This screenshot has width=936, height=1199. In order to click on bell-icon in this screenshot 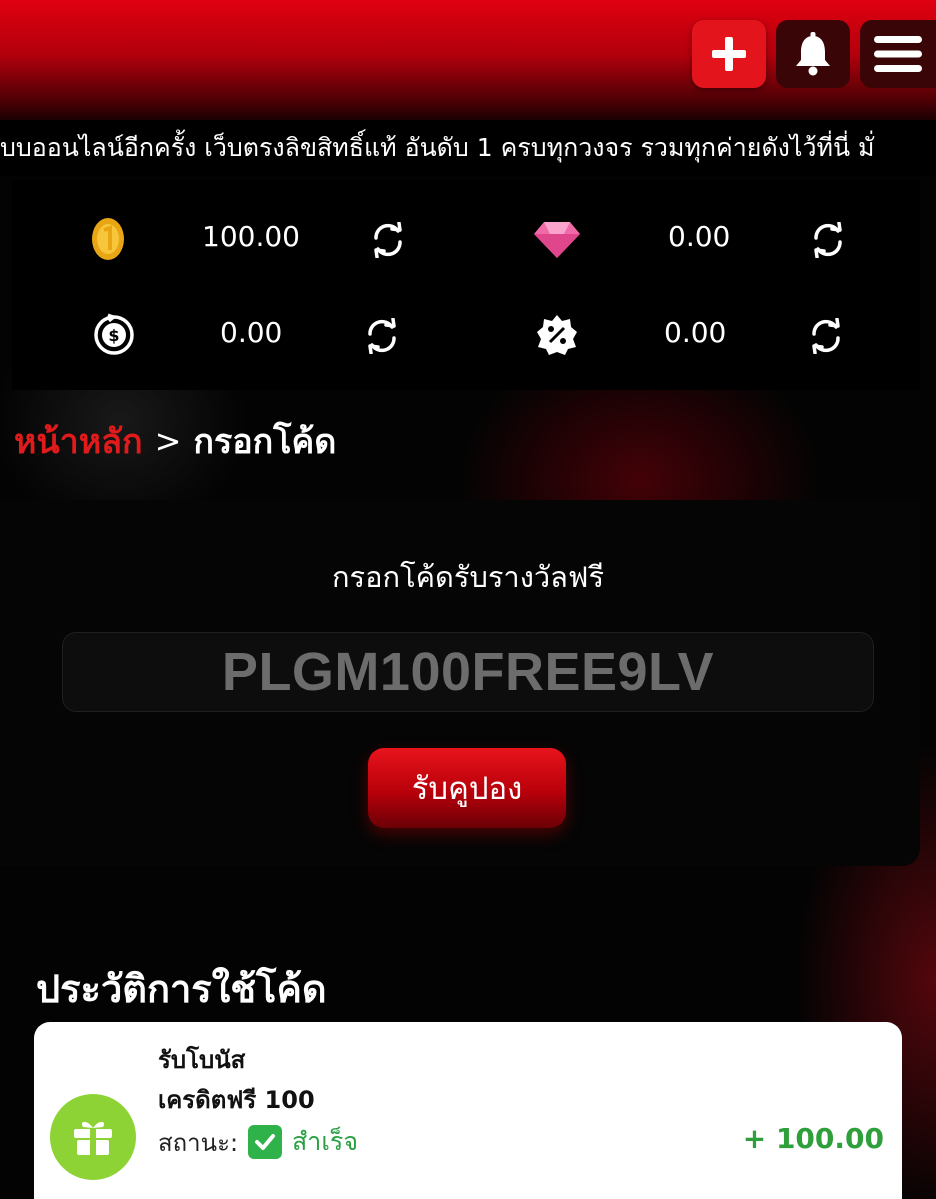, I will do `click(813, 54)`.